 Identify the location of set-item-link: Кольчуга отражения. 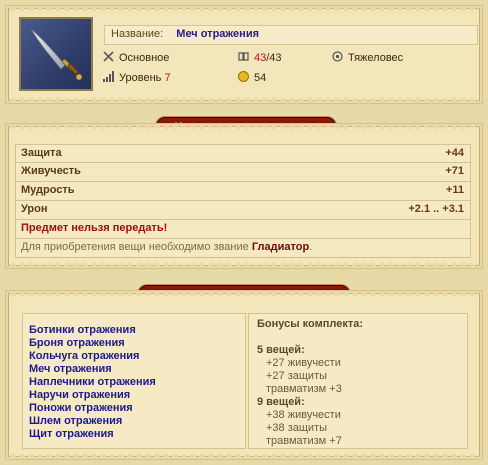
(134, 356).